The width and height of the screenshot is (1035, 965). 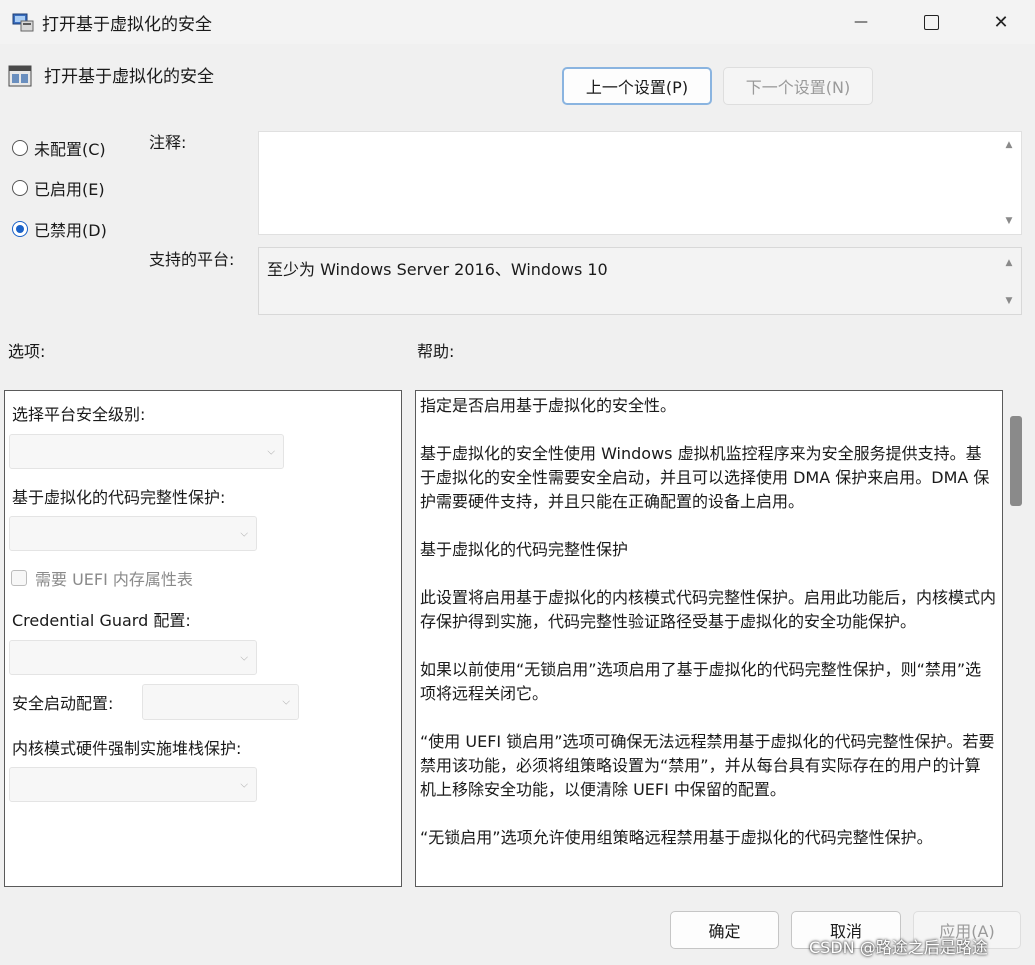 I want to click on previous-setting-button: 上一个设置(P), so click(x=637, y=86).